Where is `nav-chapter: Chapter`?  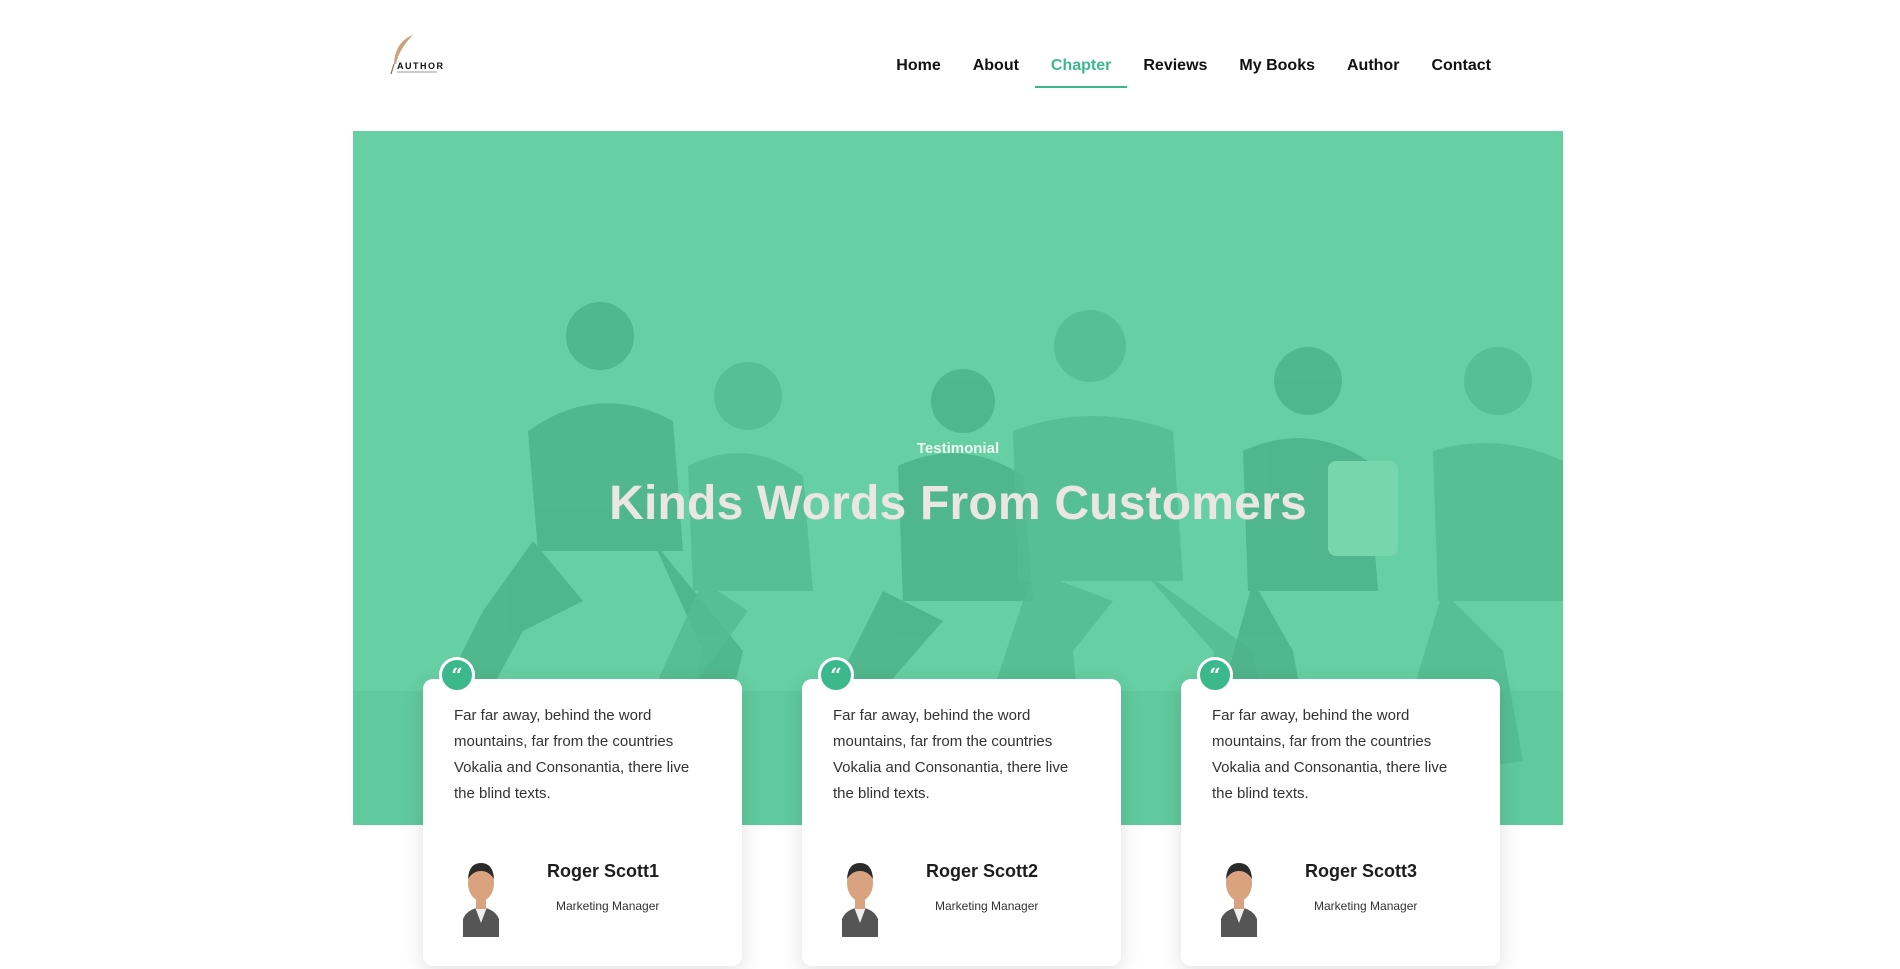
nav-chapter: Chapter is located at coordinates (1081, 72).